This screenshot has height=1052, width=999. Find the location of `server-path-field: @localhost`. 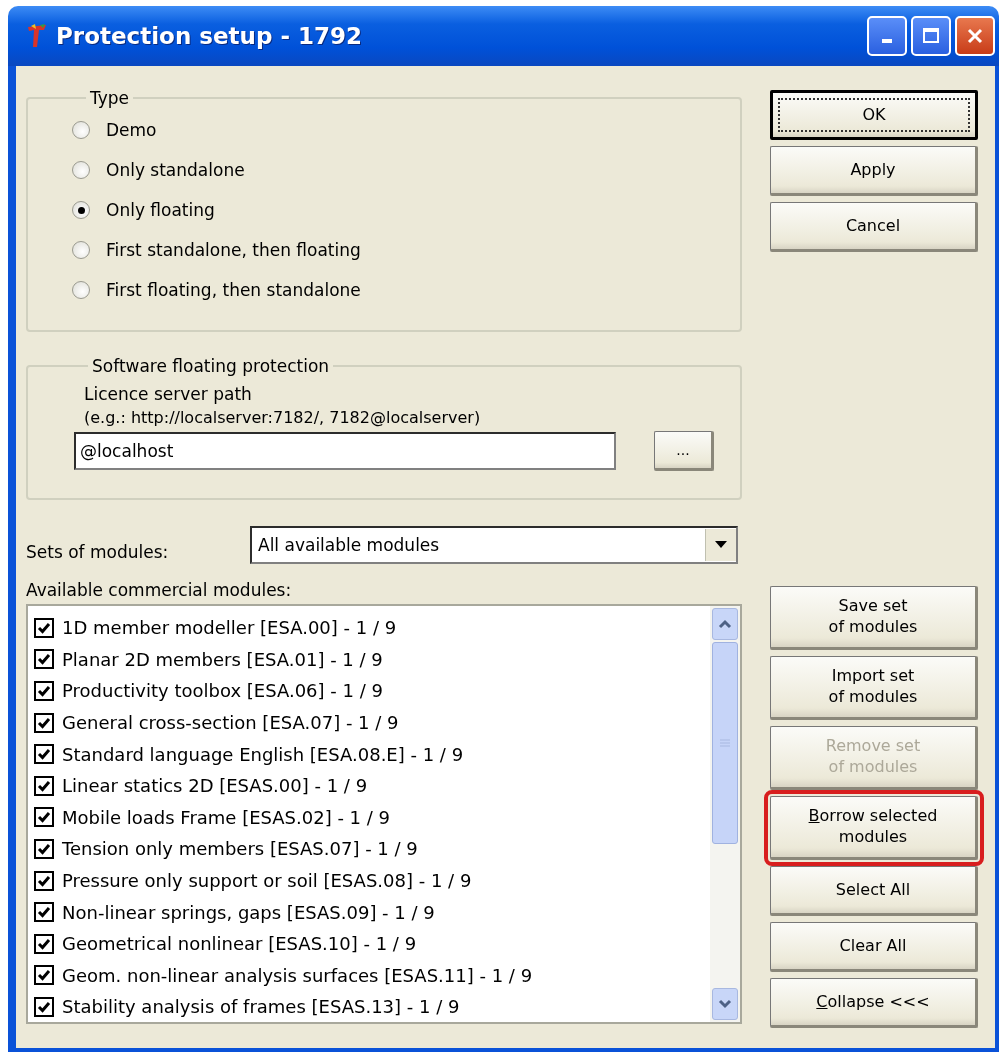

server-path-field: @localhost is located at coordinates (345, 451).